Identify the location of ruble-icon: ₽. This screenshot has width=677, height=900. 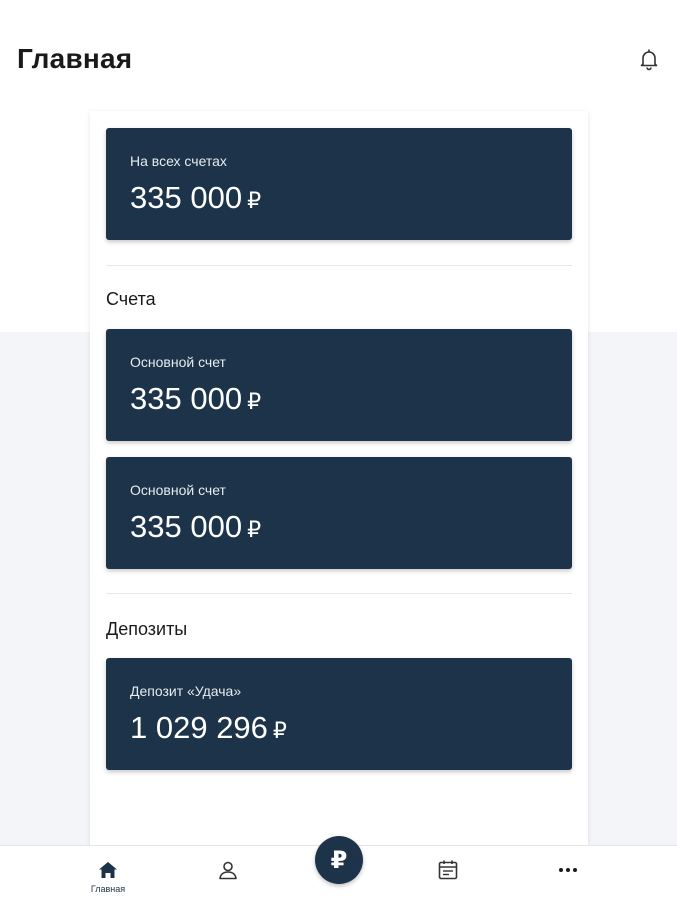
(339, 860).